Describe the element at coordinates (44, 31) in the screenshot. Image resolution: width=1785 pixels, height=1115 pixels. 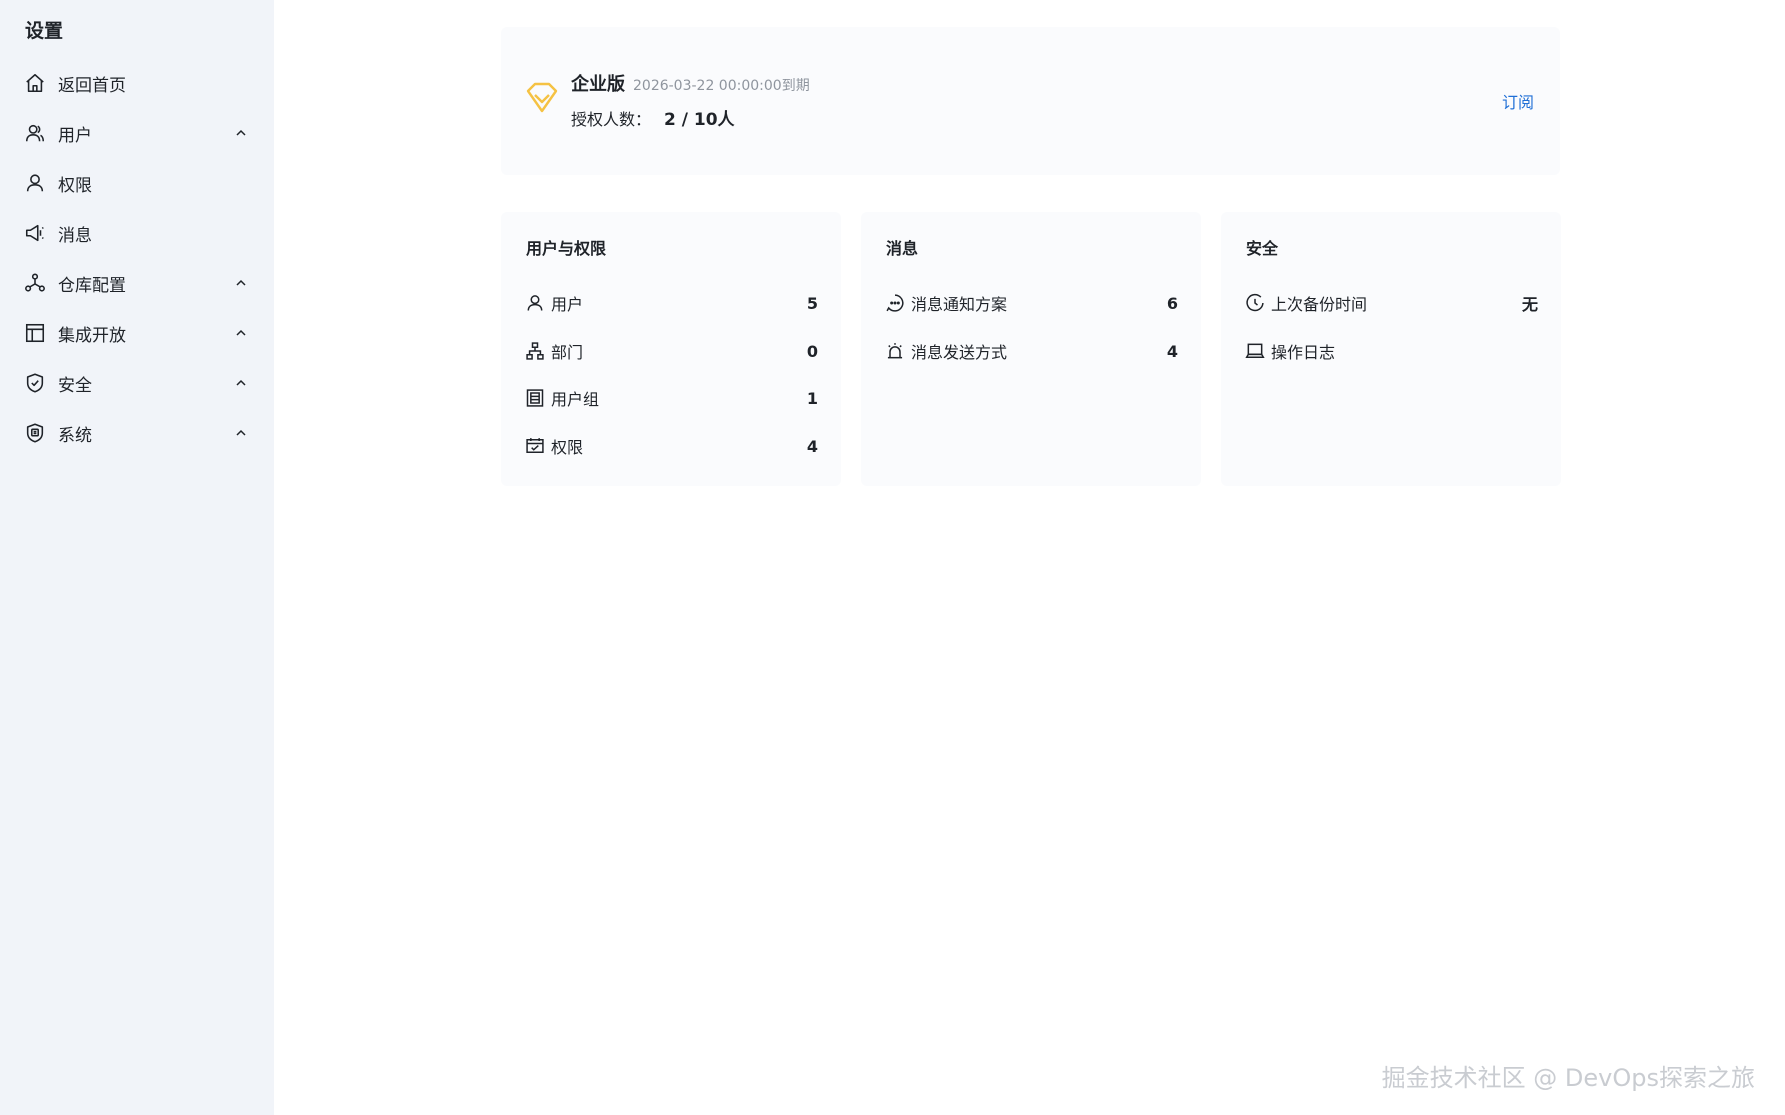
I see `sidebar-title: 设置` at that location.